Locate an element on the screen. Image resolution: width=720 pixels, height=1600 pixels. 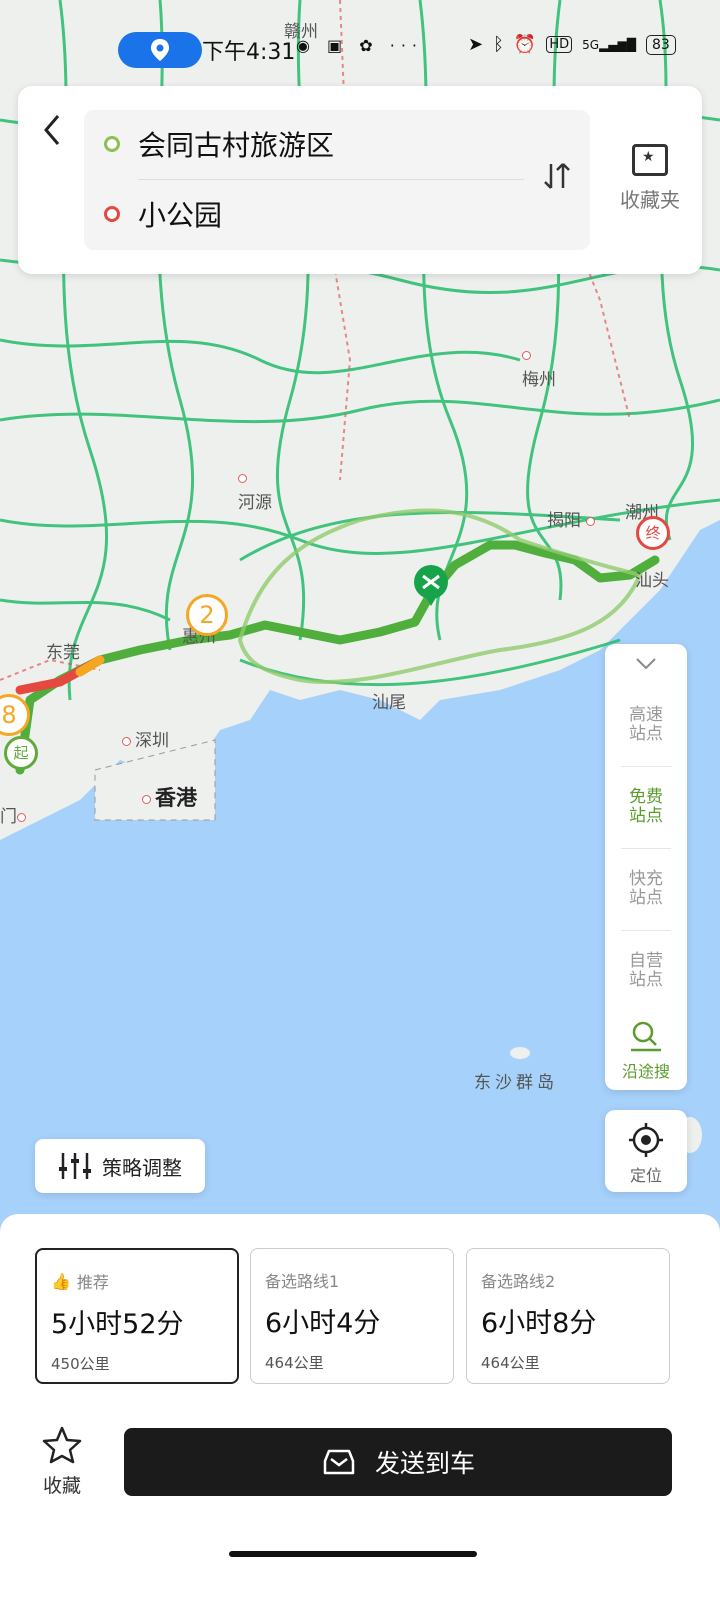
origin-dot-icon is located at coordinates (112, 144).